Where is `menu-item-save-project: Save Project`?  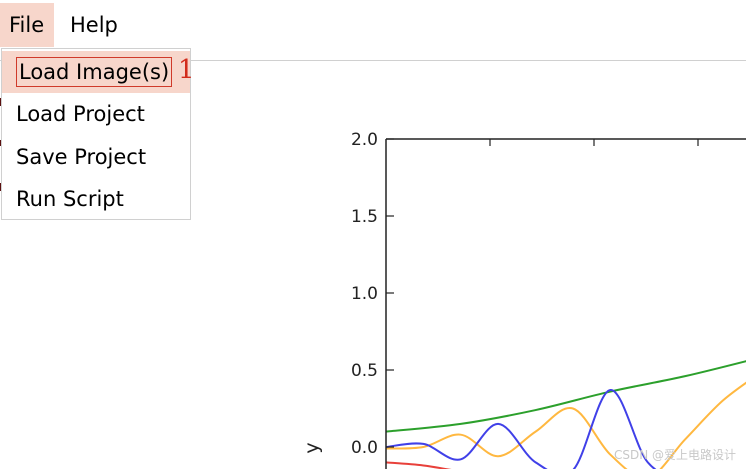
menu-item-save-project: Save Project is located at coordinates (96, 157).